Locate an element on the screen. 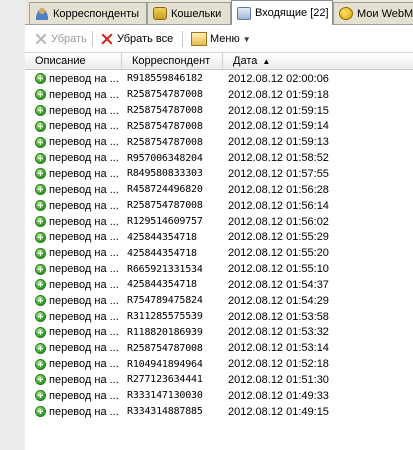 Image resolution: width=413 pixels, height=450 pixels. date-cell: 2012.08.12 01:59:18 is located at coordinates (278, 94).